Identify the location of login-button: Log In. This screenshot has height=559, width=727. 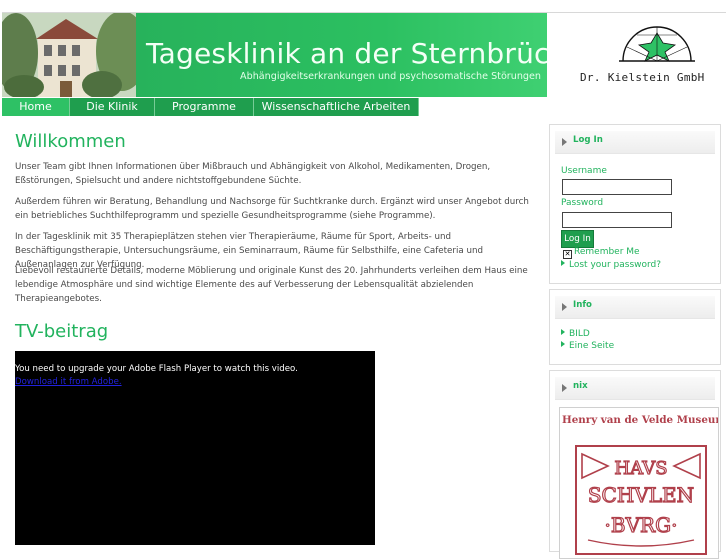
(577, 239).